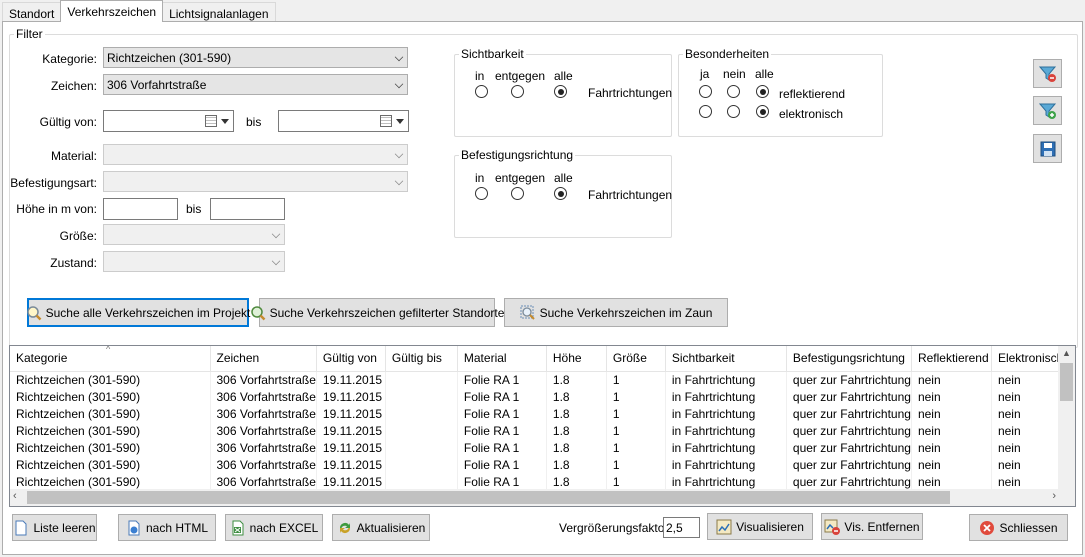 The image size is (1085, 557). What do you see at coordinates (1066, 418) in the screenshot?
I see `vertical-scrollbar: ▲` at bounding box center [1066, 418].